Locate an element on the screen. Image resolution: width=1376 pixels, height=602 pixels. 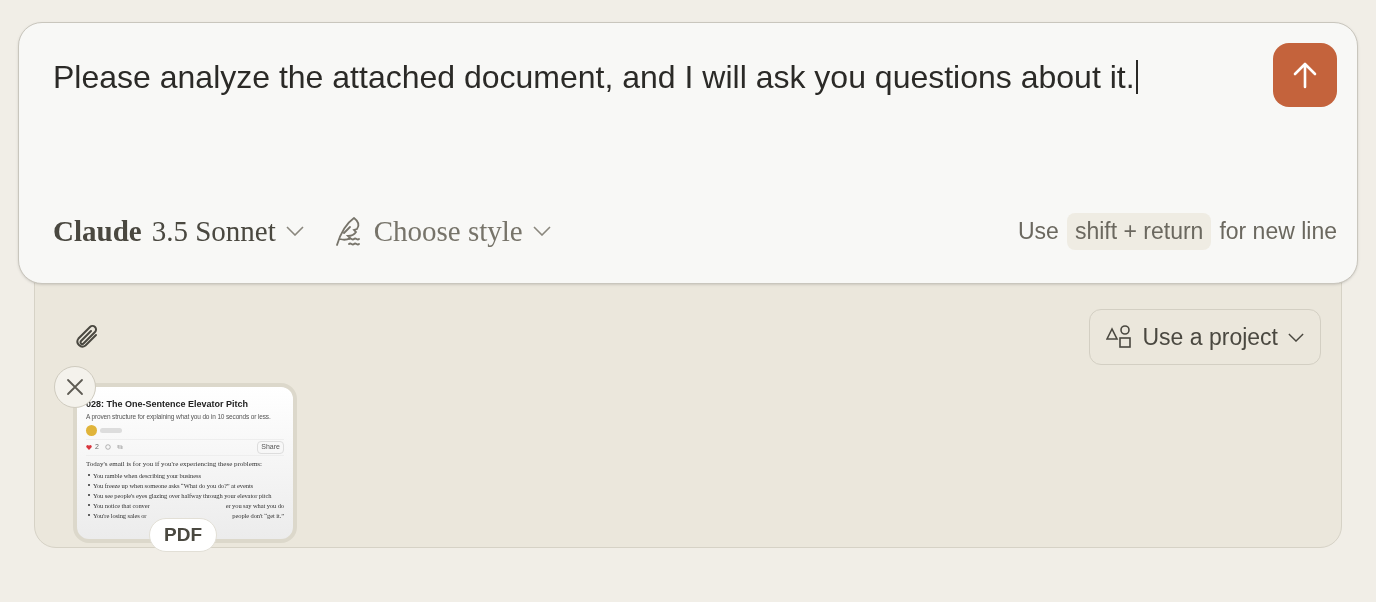
close-icon is located at coordinates (75, 387).